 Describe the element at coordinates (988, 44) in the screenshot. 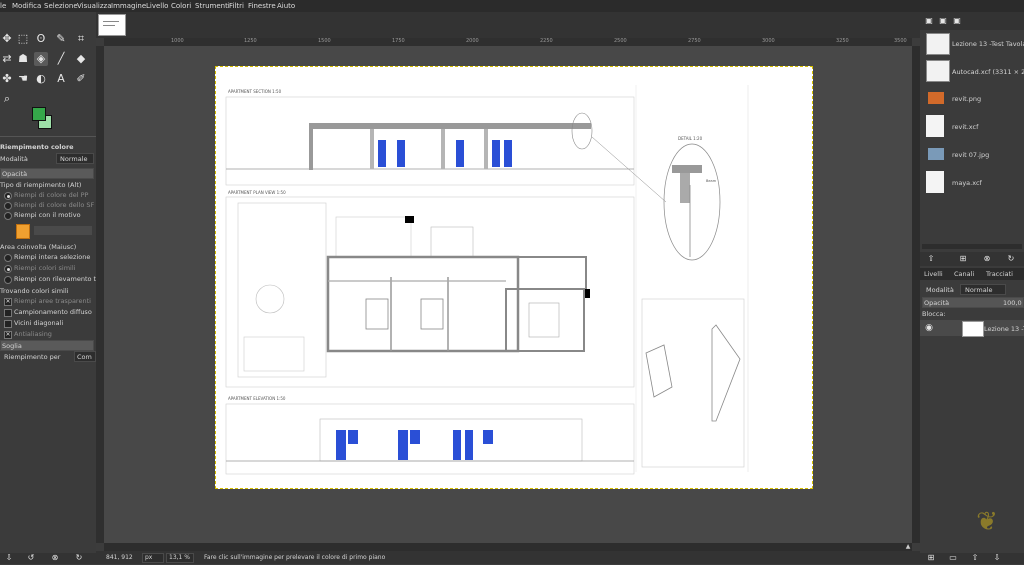

I see `image-name: Lezione 13 -Test Tavola` at that location.